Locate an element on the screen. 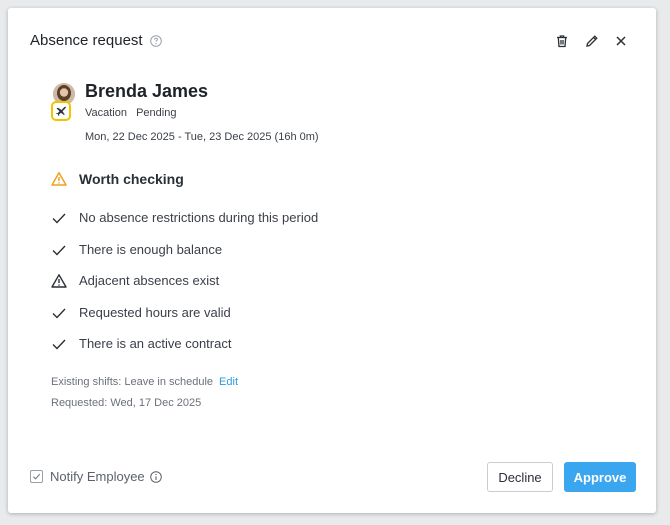 The height and width of the screenshot is (525, 670). delete-button is located at coordinates (562, 41).